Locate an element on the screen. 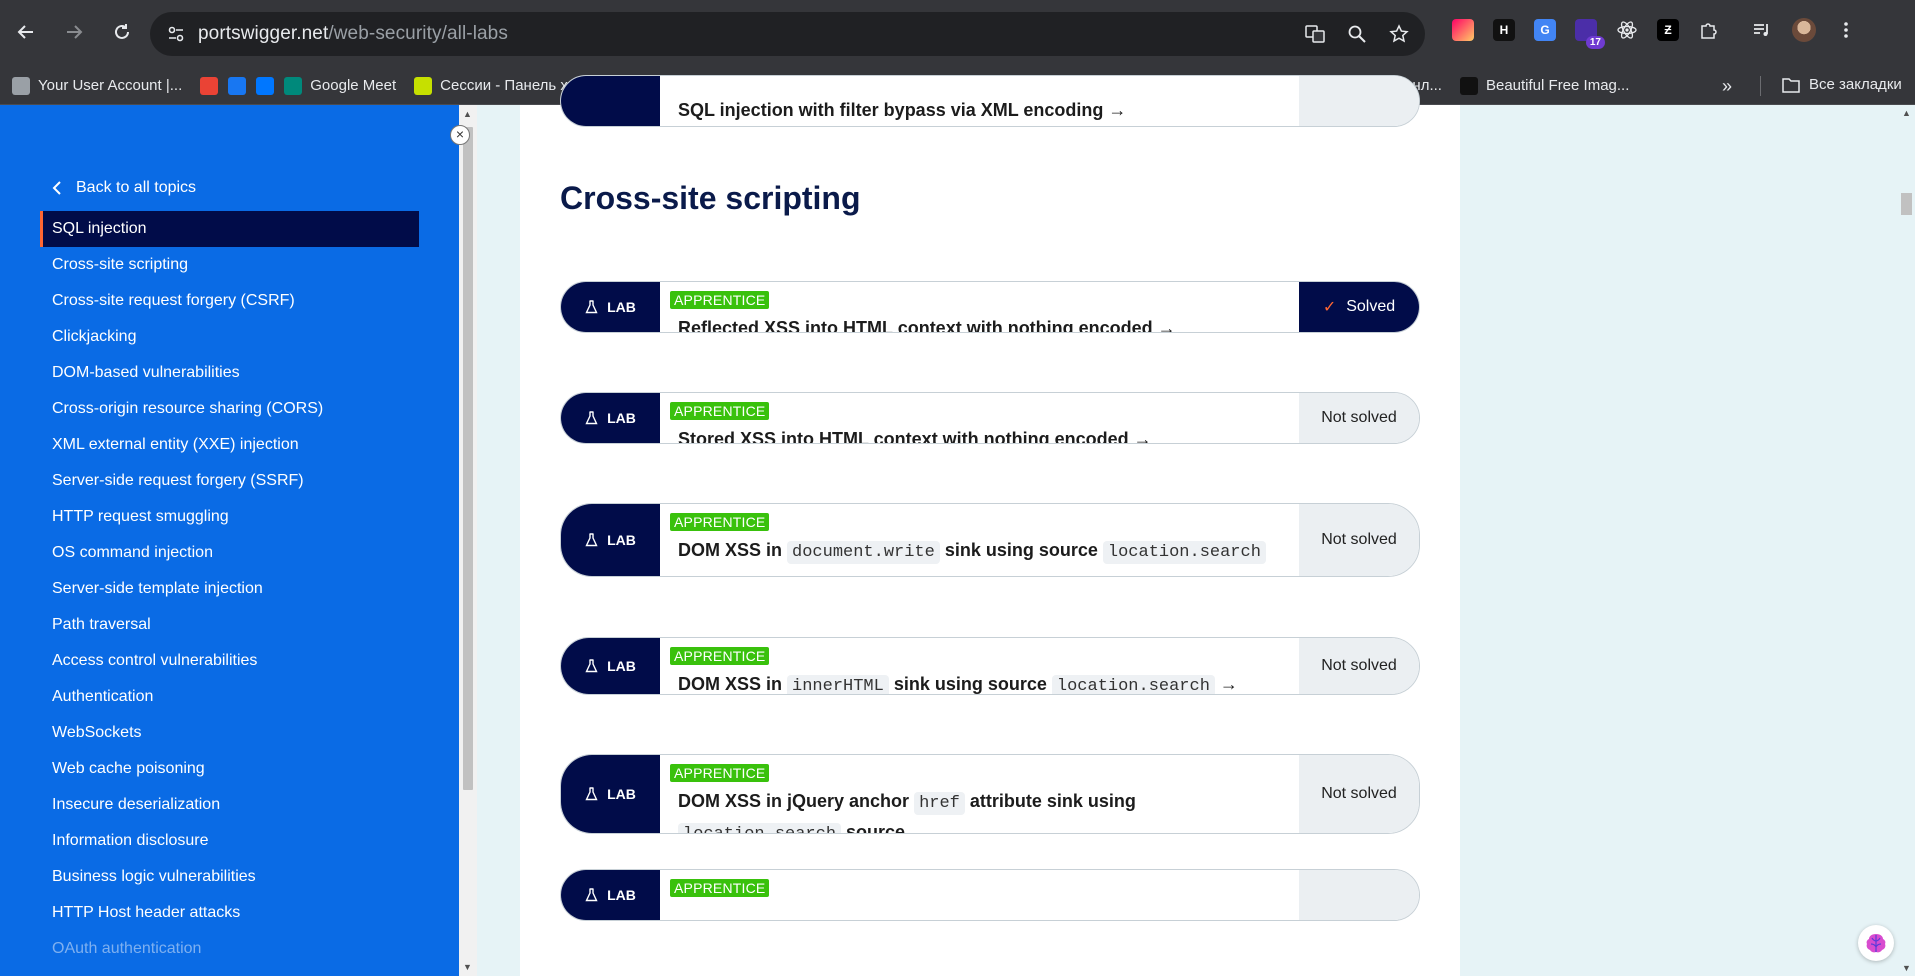  sidebar-scrollbar: ▲ ▼ is located at coordinates (468, 540).